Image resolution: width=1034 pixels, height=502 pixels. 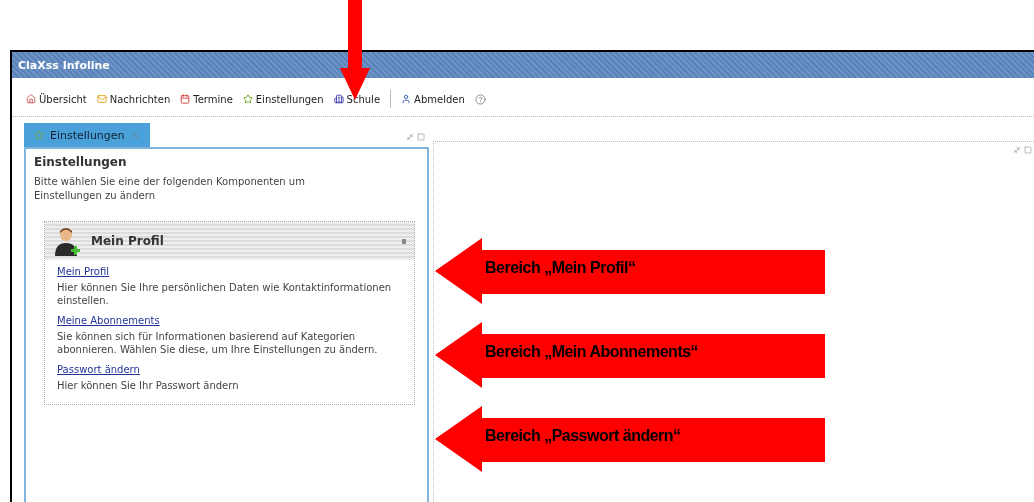 I want to click on toolbar-button: Abmelden, so click(x=433, y=99).